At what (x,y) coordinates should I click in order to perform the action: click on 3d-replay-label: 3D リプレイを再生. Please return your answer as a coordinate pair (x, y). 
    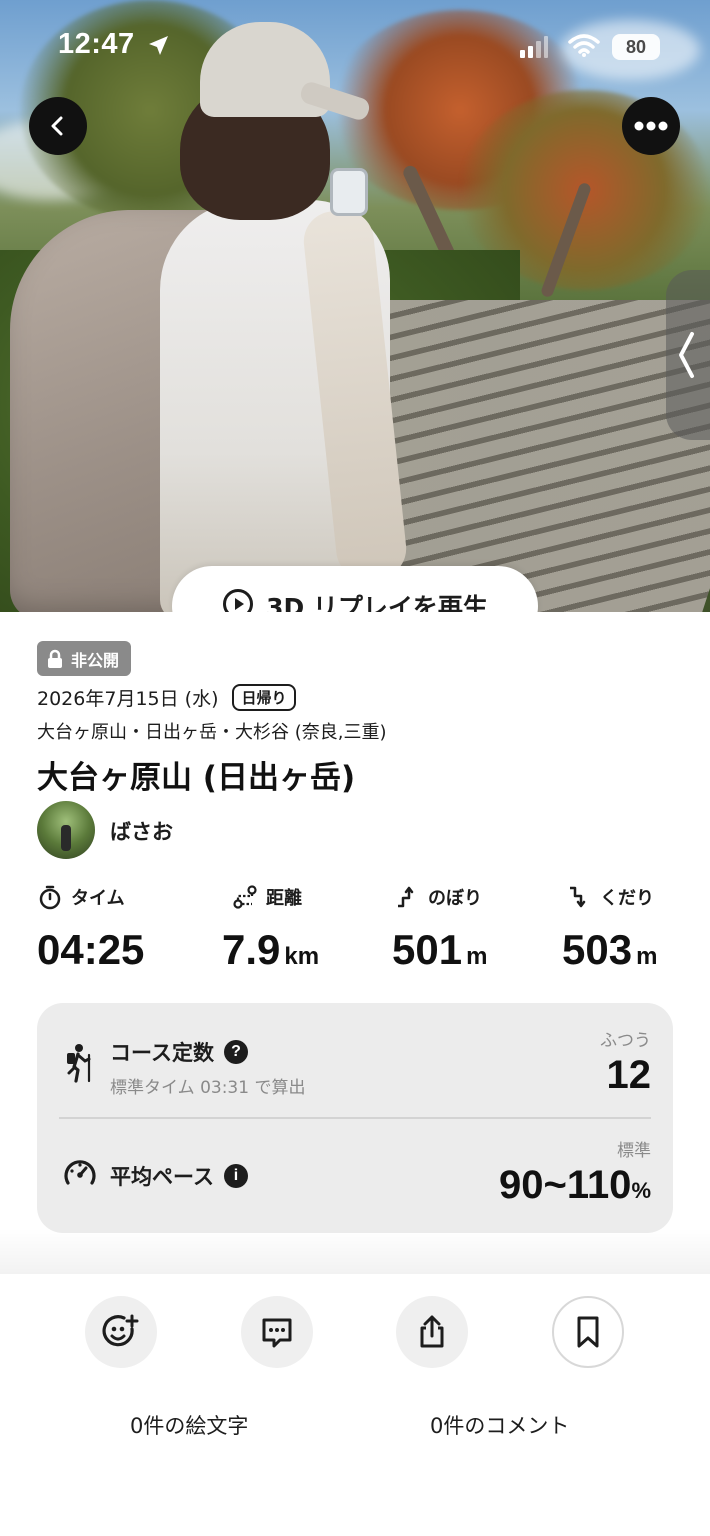
    Looking at the image, I should click on (377, 602).